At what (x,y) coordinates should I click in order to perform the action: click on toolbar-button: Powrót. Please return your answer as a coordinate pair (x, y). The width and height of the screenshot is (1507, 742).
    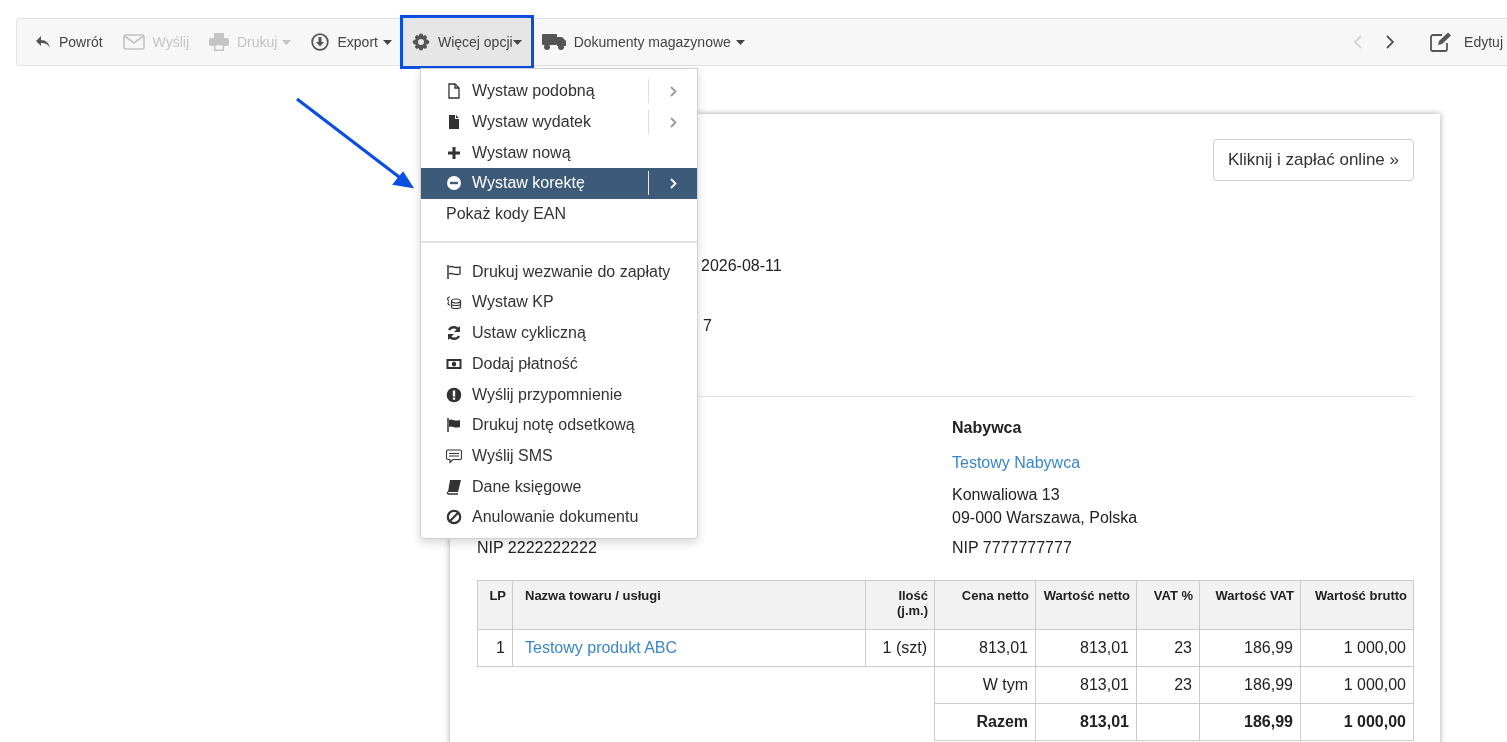
    Looking at the image, I should click on (69, 42).